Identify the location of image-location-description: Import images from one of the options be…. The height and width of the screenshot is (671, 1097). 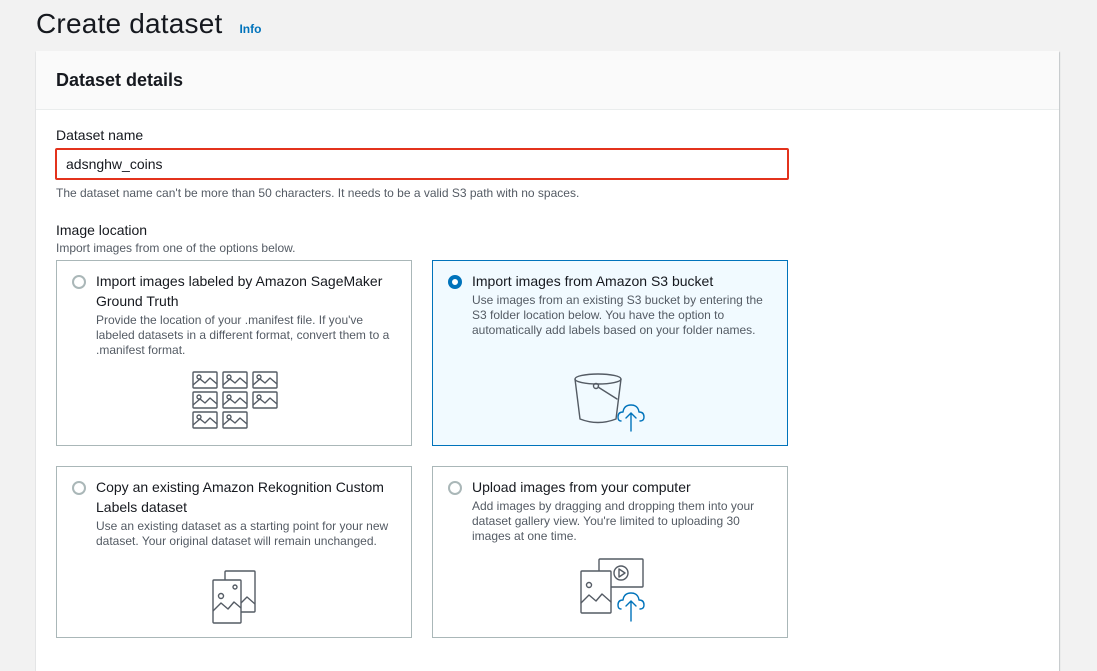
(176, 248).